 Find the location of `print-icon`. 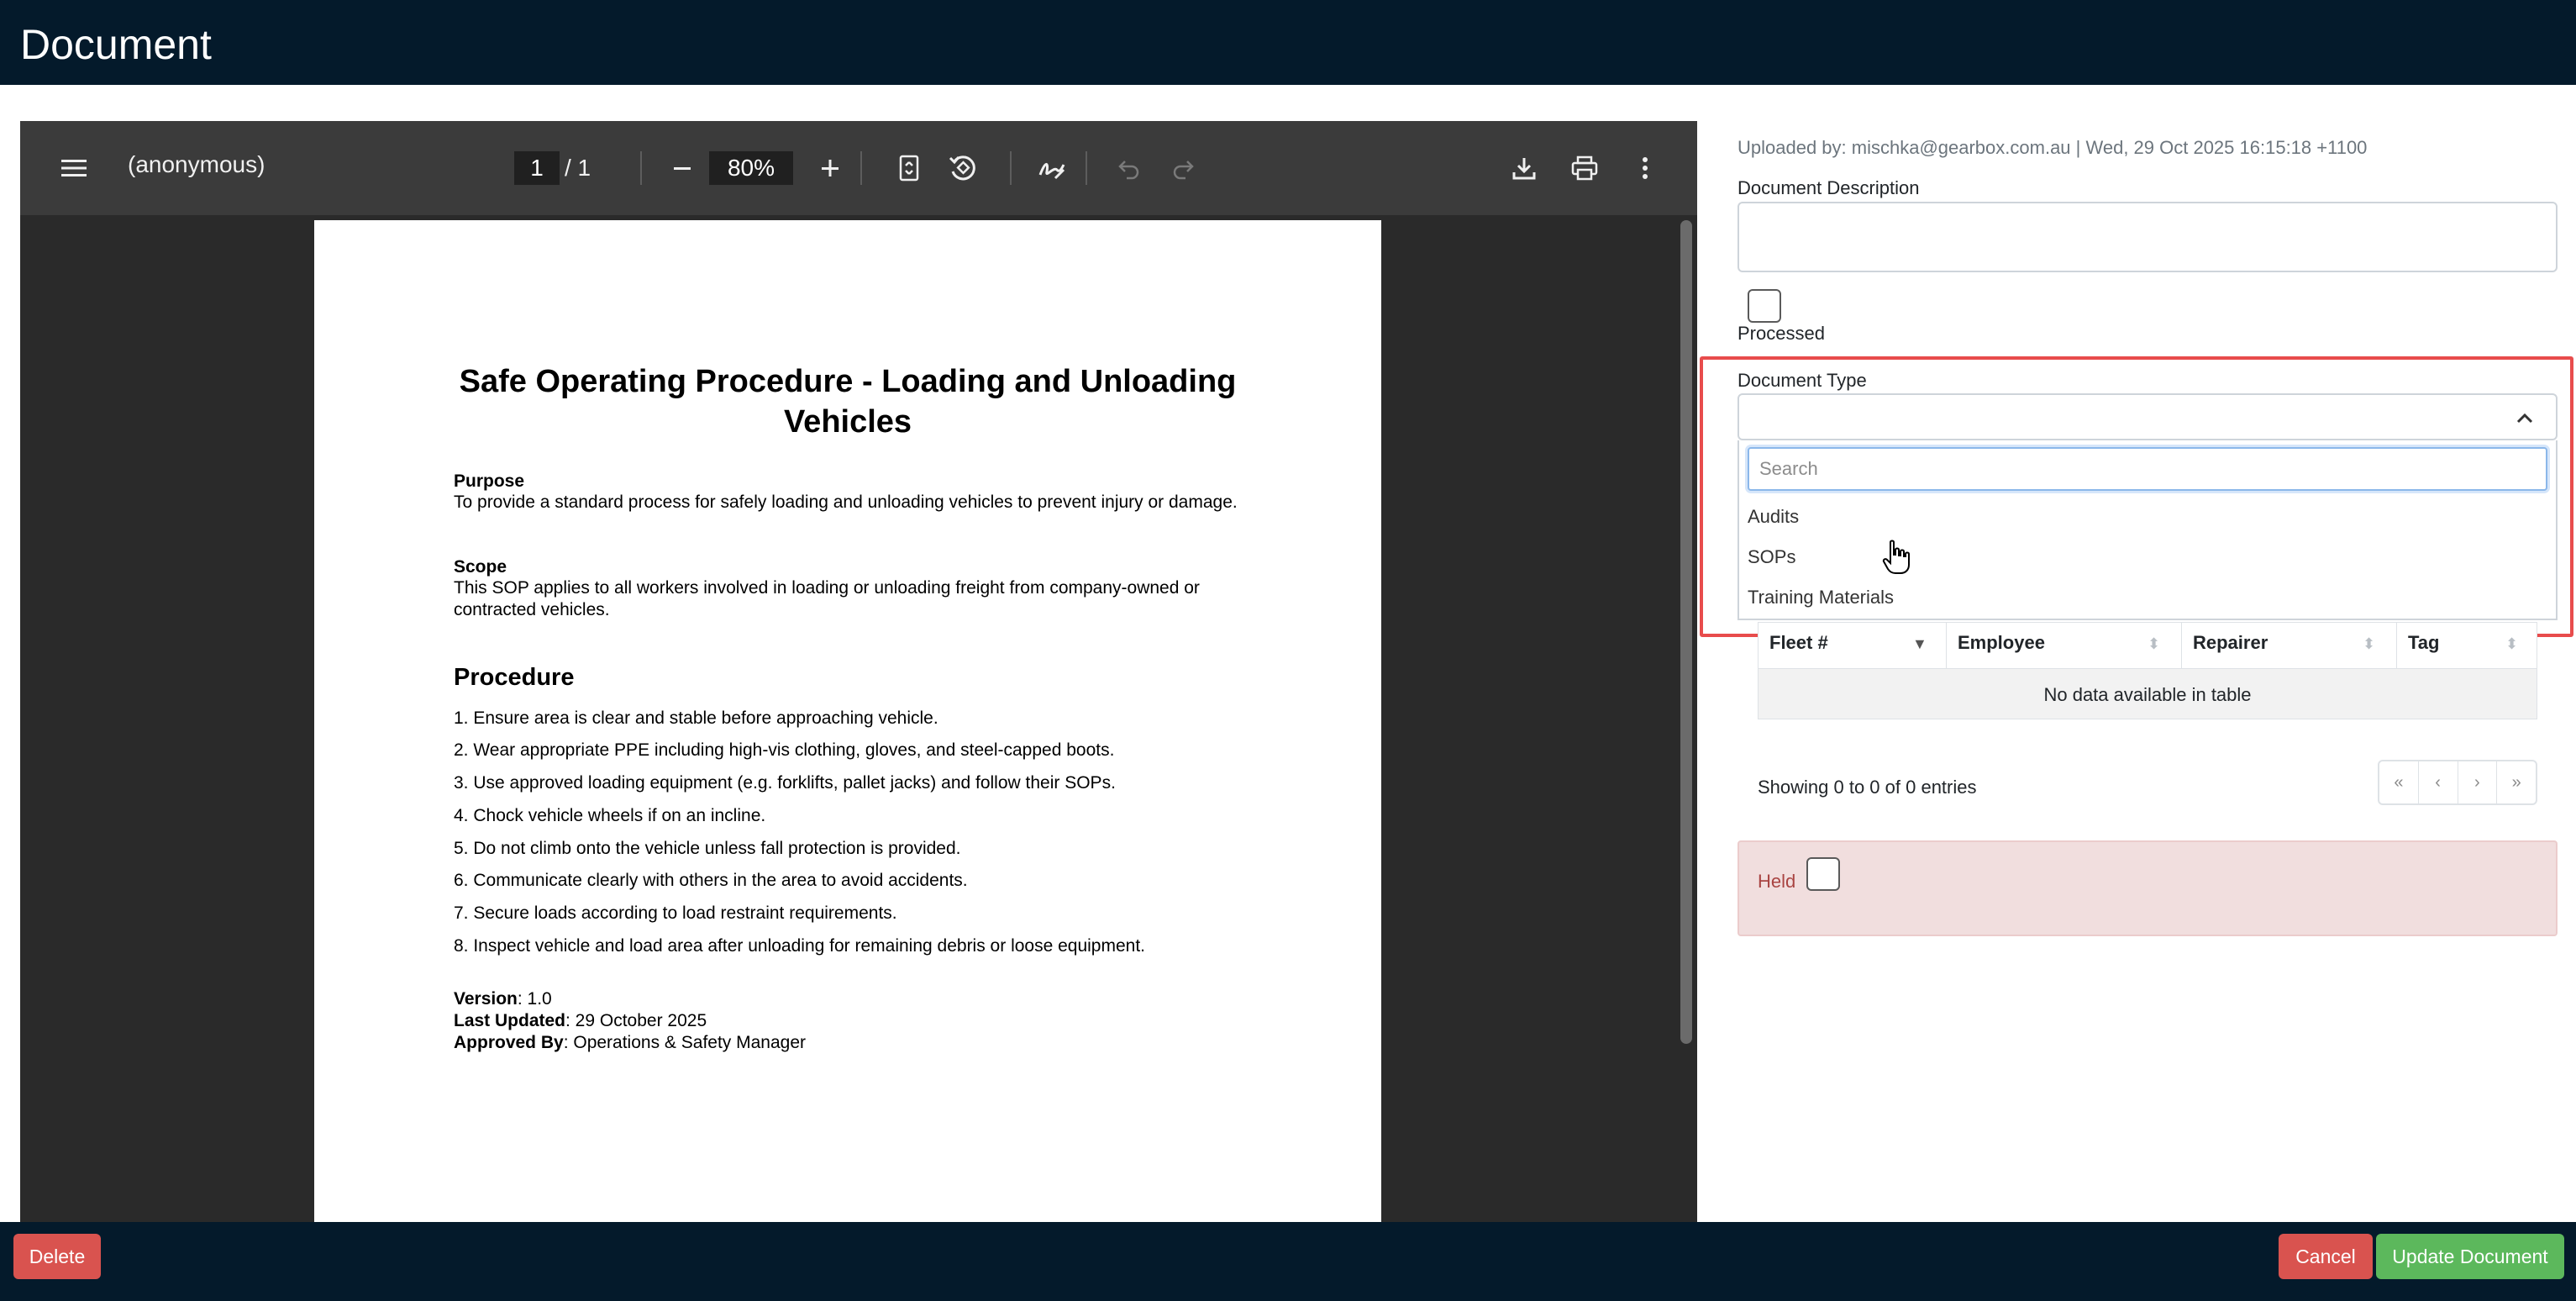

print-icon is located at coordinates (1584, 168).